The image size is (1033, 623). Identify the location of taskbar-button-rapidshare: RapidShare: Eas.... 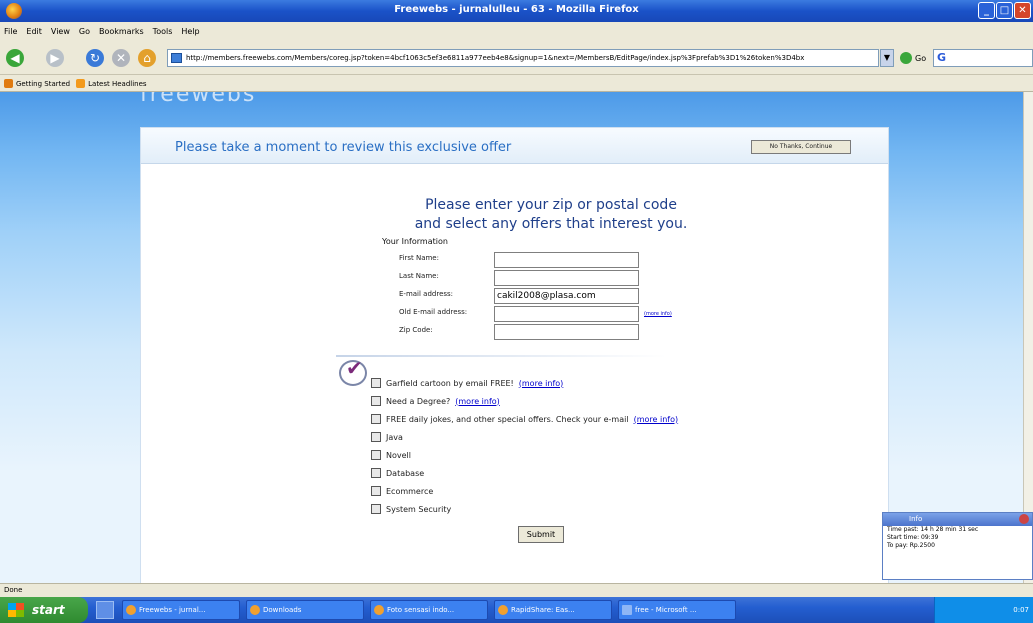
(553, 610).